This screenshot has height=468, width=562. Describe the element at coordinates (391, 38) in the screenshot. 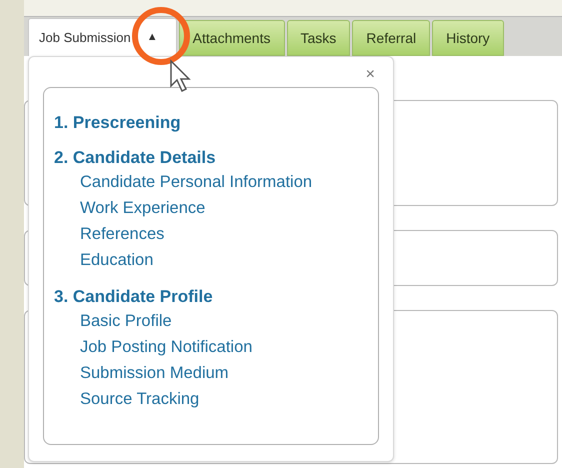

I see `tab: Referral` at that location.